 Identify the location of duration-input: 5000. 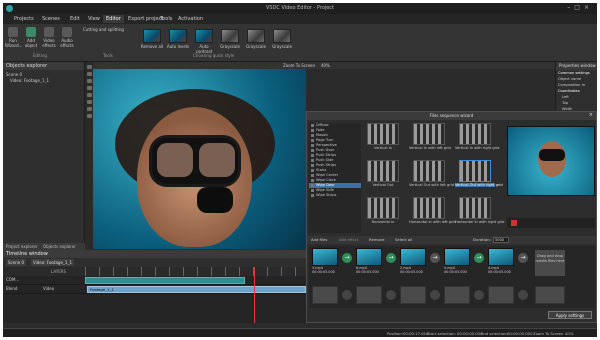
(501, 240).